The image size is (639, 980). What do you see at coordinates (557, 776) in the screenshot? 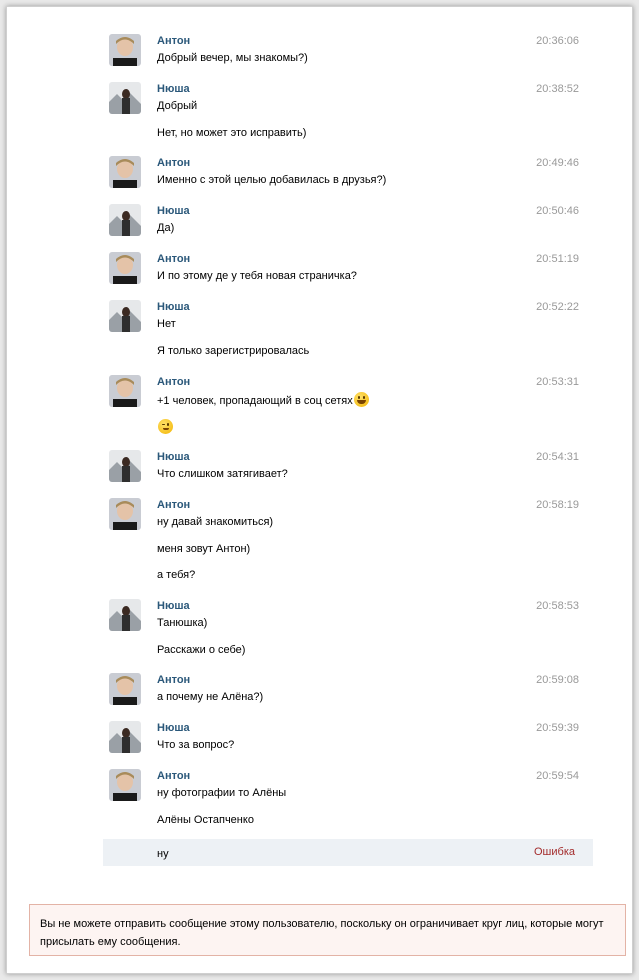
I see `message-time: 20:59:54` at bounding box center [557, 776].